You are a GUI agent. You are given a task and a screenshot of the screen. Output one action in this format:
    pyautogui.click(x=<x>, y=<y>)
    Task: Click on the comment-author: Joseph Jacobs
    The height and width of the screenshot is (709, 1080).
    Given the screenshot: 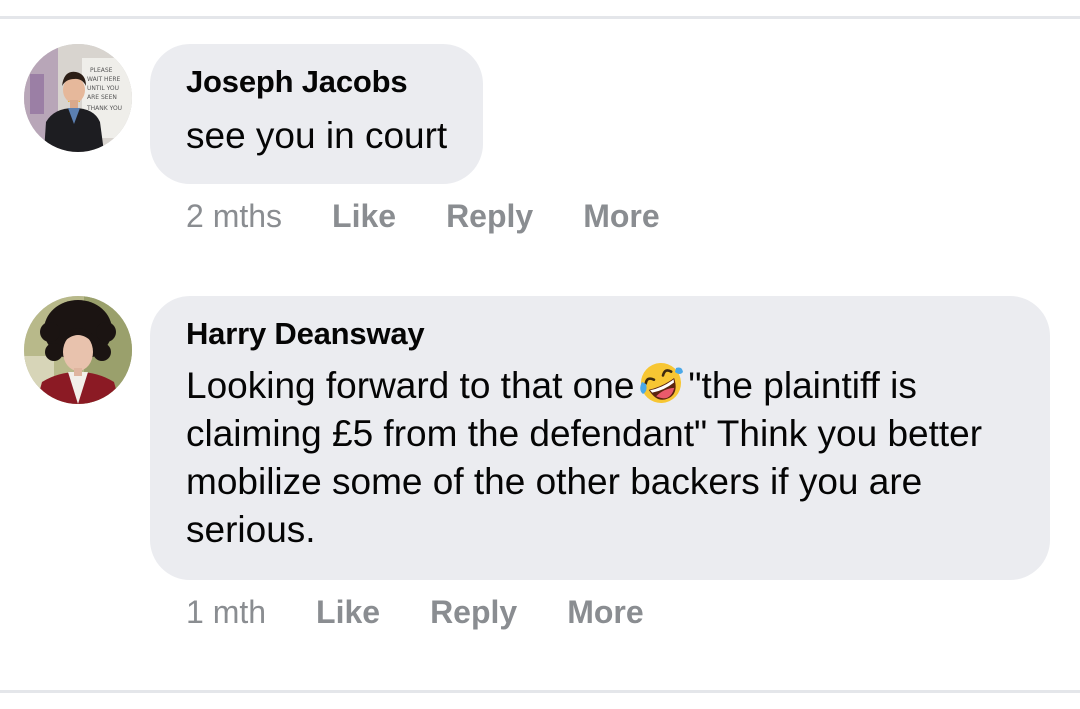 What is the action you would take?
    pyautogui.click(x=316, y=82)
    